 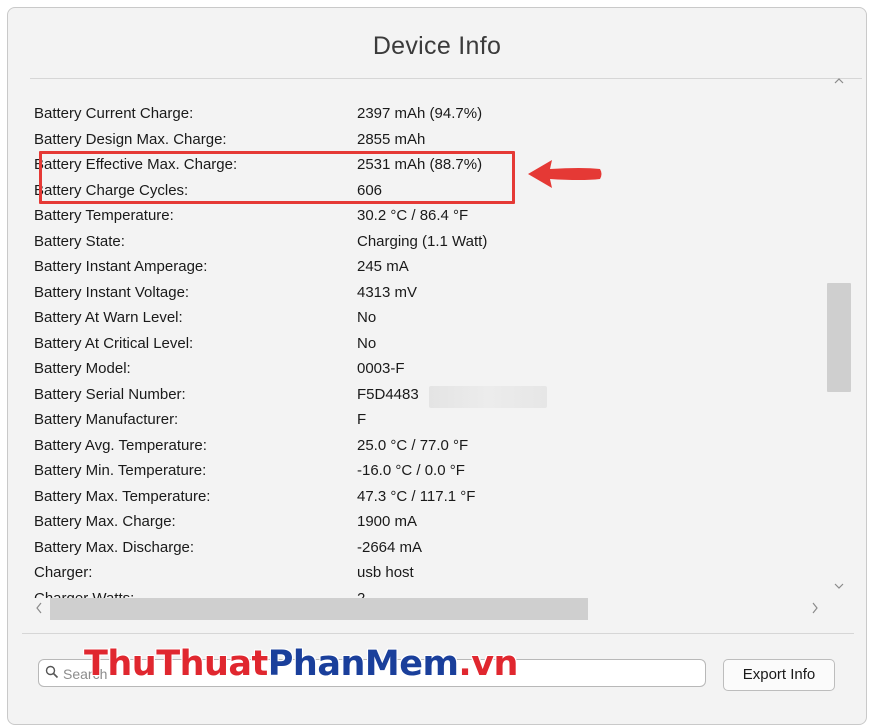 I want to click on window-title: Device Info, so click(x=437, y=46).